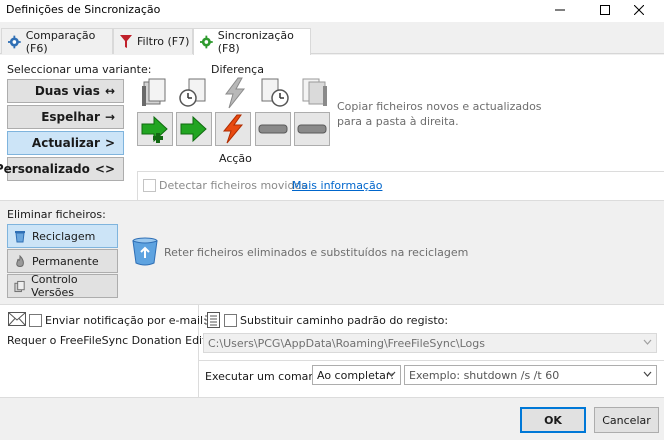 This screenshot has height=440, width=664. I want to click on notify-email-label: Enviar notificação por e-mail:, so click(126, 320).